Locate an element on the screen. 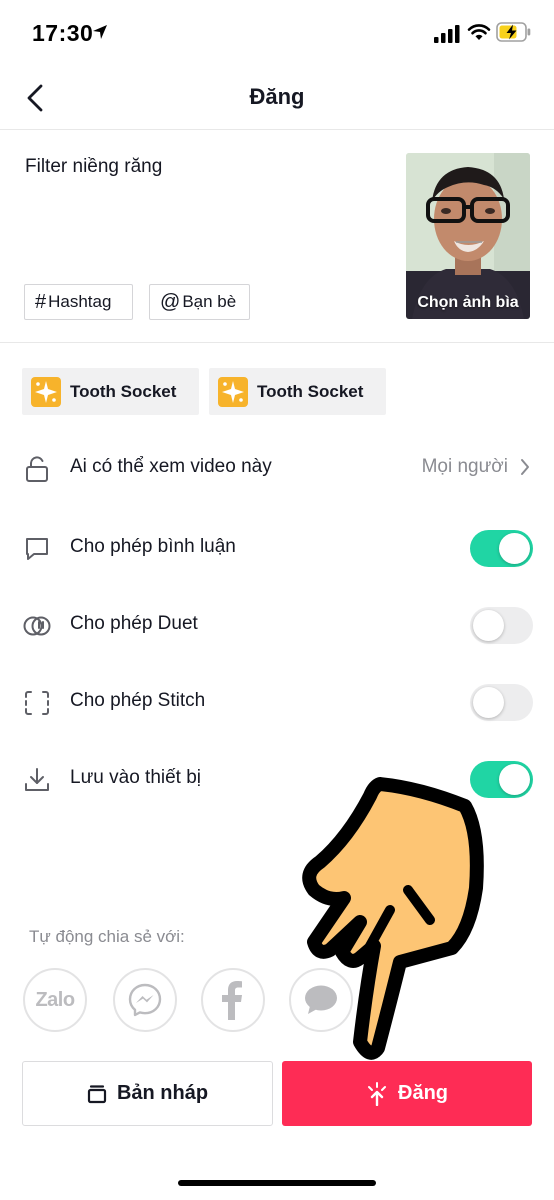 The width and height of the screenshot is (554, 1200). battery-charging-icon is located at coordinates (513, 32).